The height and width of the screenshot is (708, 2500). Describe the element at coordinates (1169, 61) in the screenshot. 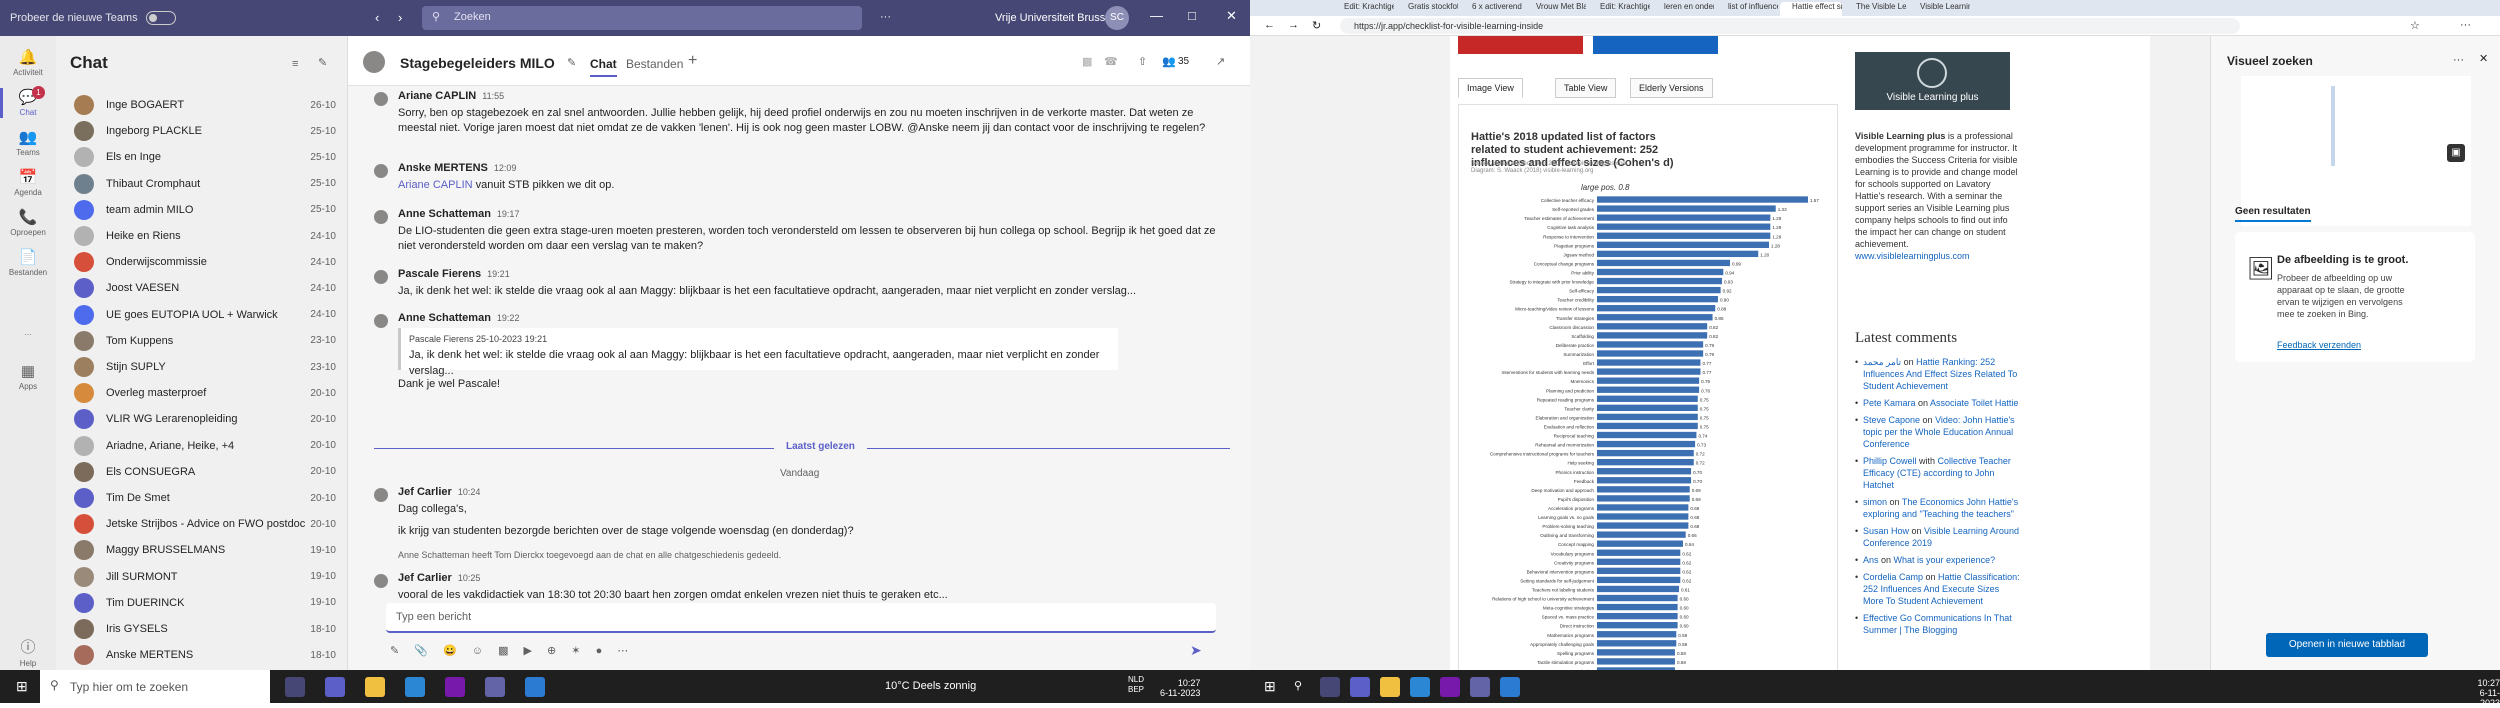

I see `participants-icon: 👥` at that location.